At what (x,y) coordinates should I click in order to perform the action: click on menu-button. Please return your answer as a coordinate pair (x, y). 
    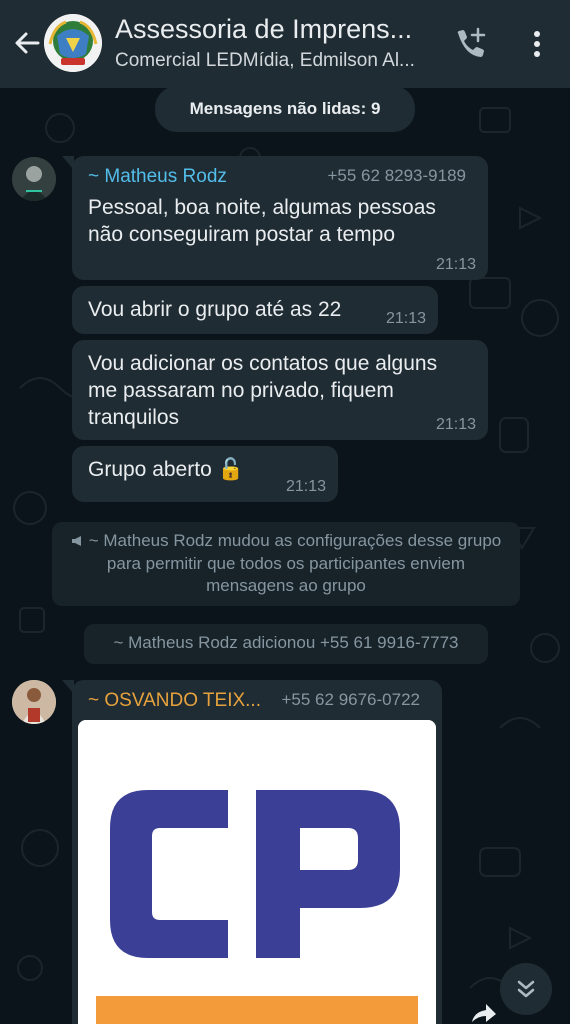
    Looking at the image, I should click on (537, 44).